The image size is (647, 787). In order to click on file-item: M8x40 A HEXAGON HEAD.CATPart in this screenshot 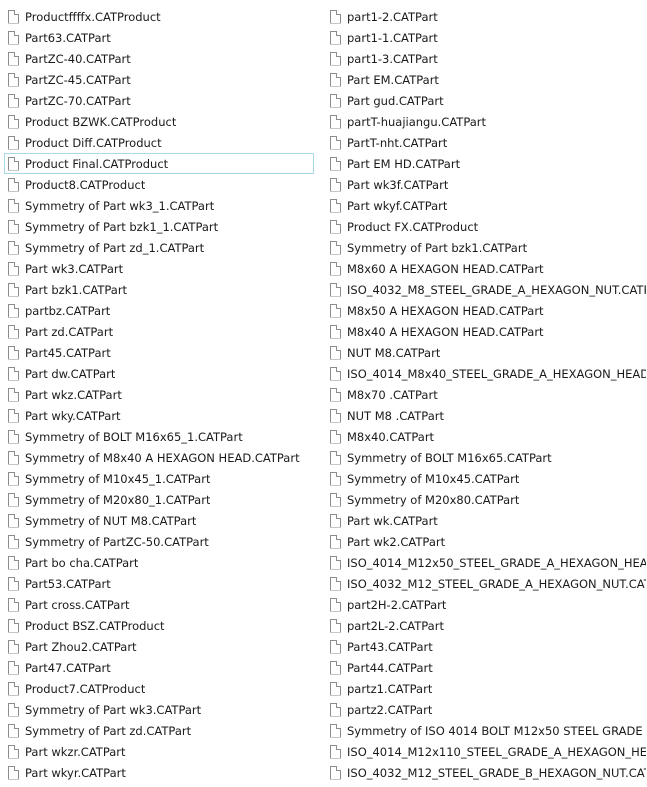, I will do `click(486, 331)`.